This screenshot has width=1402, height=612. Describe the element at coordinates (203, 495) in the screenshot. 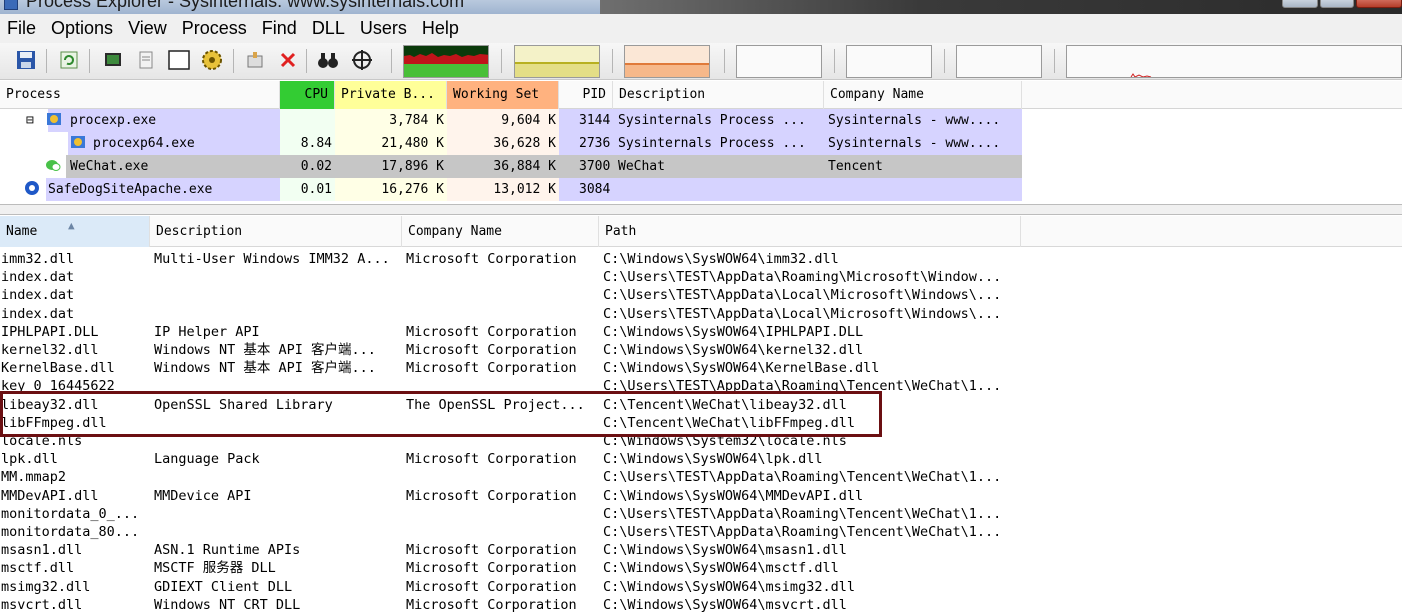

I see `dll-description: MMDevice API` at that location.